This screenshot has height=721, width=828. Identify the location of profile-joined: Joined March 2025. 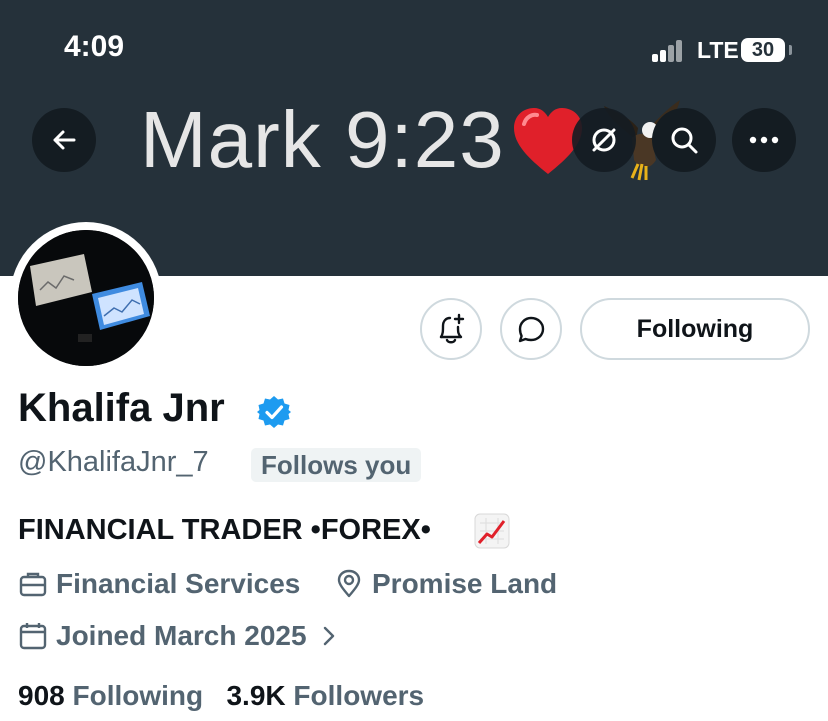
(179, 636).